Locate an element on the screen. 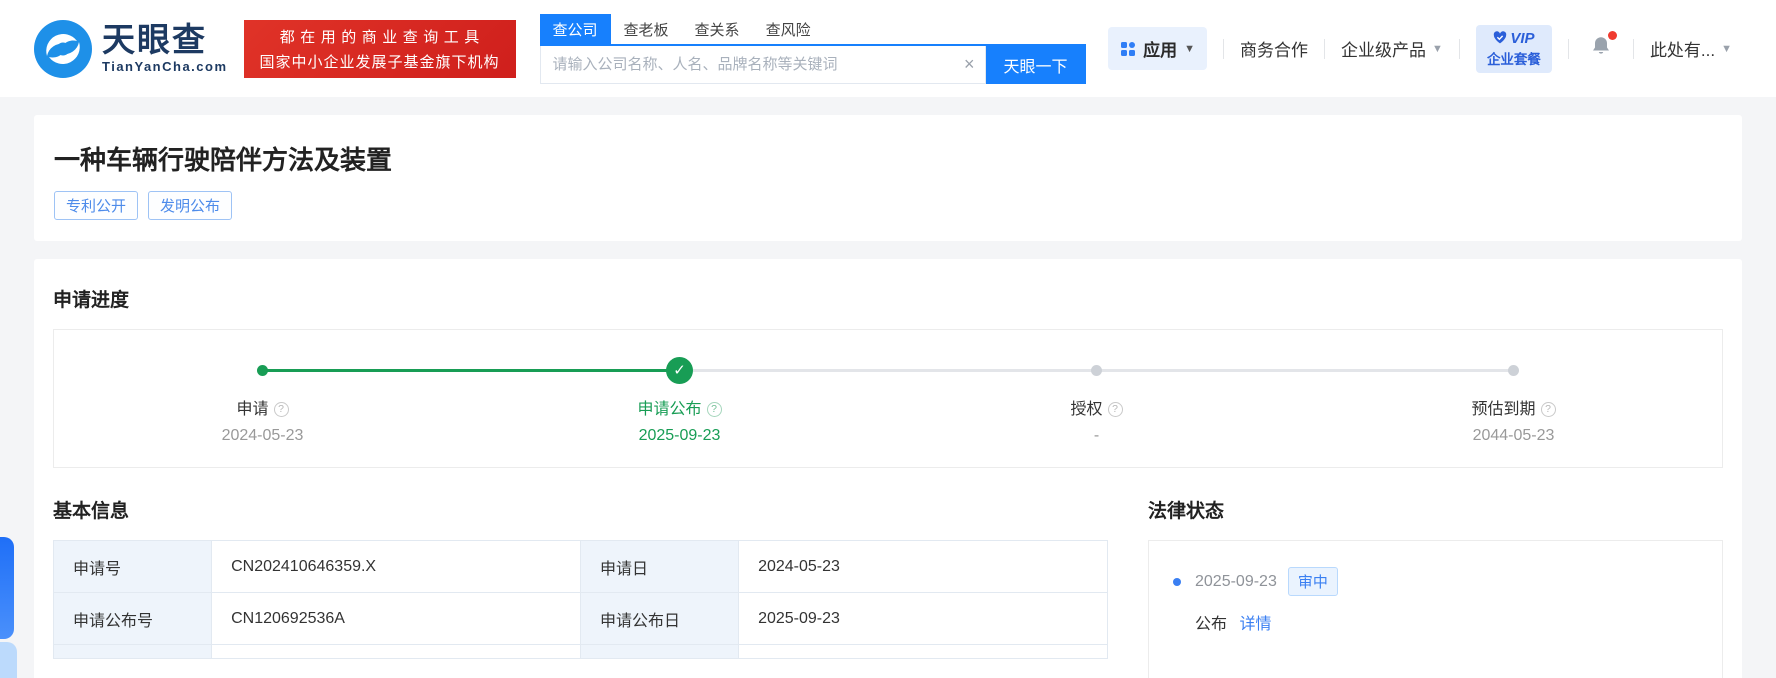 This screenshot has height=678, width=1776. section-heading-progress: 申请进度 is located at coordinates (91, 300).